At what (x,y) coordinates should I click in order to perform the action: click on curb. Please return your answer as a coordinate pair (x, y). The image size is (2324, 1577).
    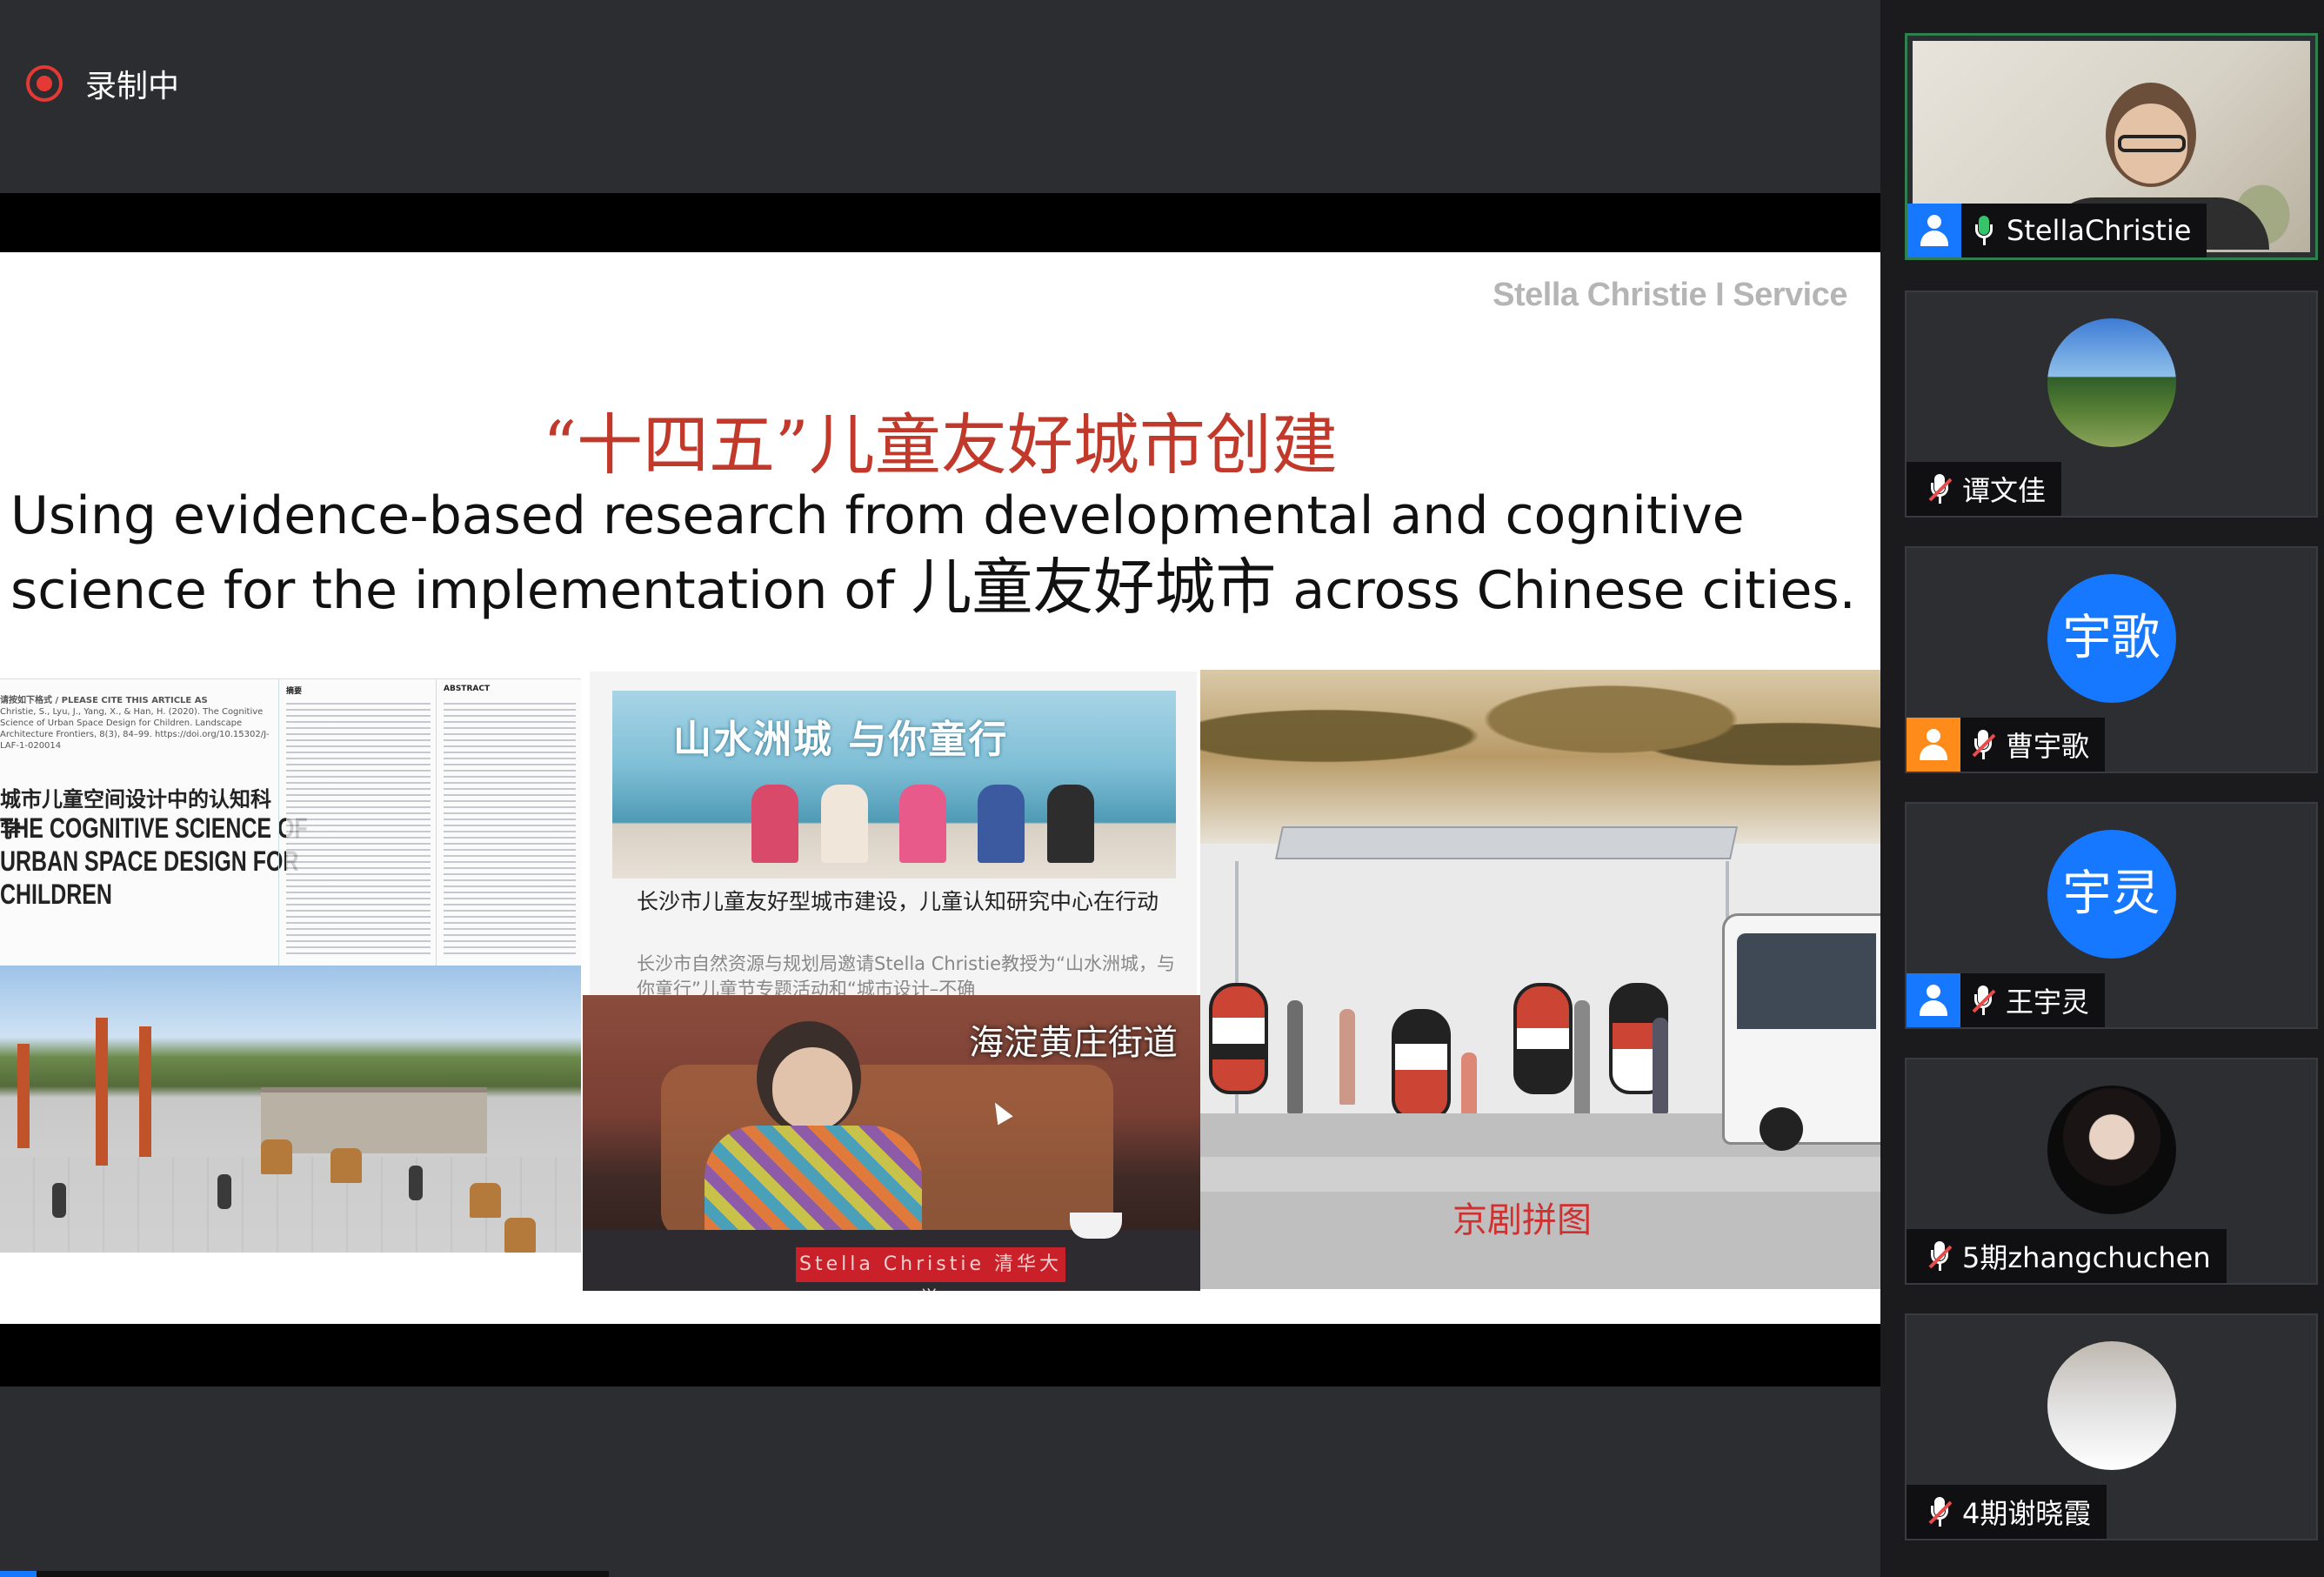
    Looking at the image, I should click on (1540, 1174).